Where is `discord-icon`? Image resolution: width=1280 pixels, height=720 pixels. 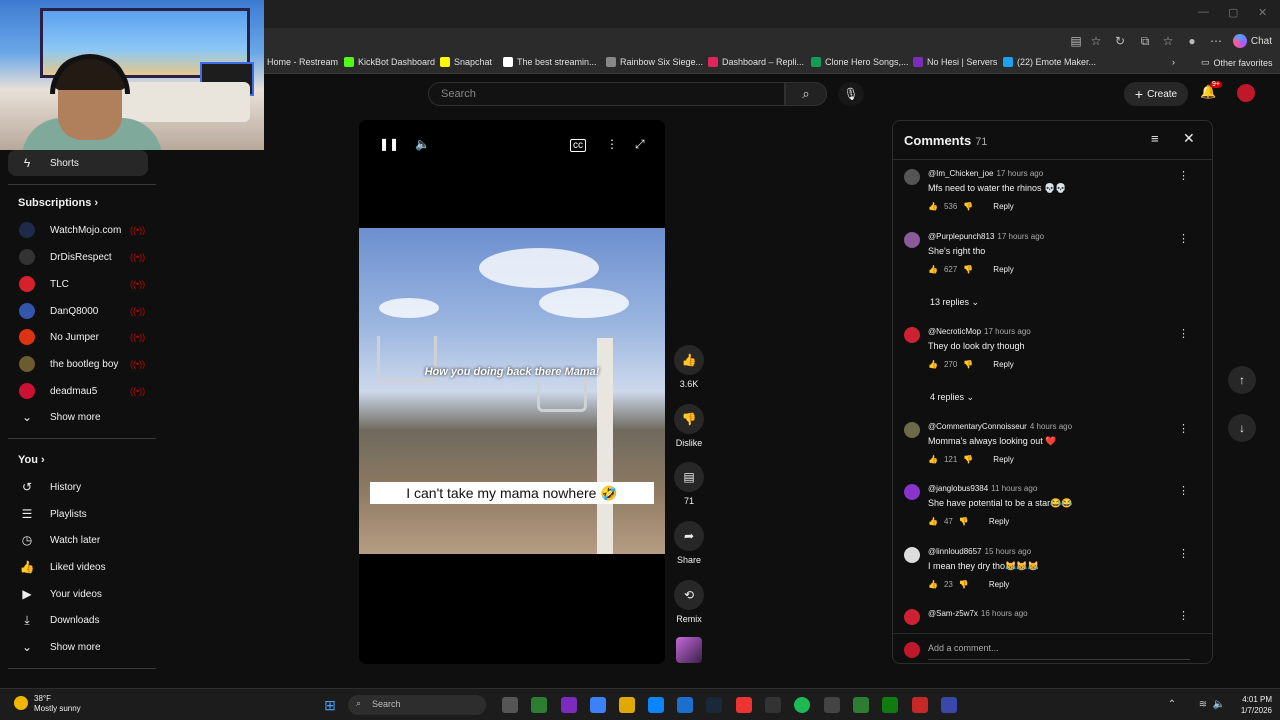 discord-icon is located at coordinates (569, 705).